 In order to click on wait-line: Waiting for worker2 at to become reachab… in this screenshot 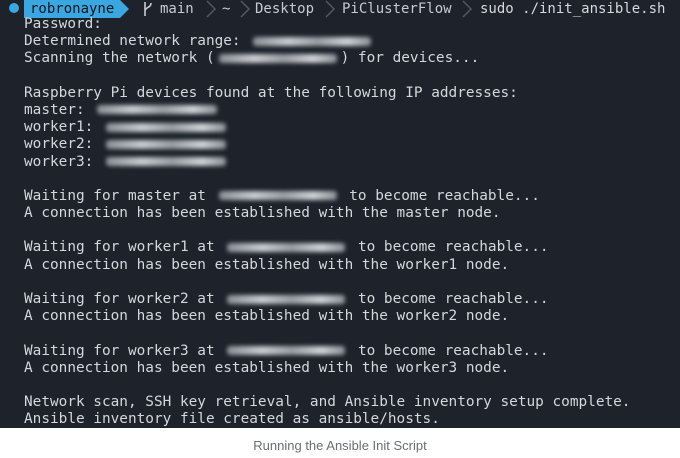, I will do `click(327, 299)`.